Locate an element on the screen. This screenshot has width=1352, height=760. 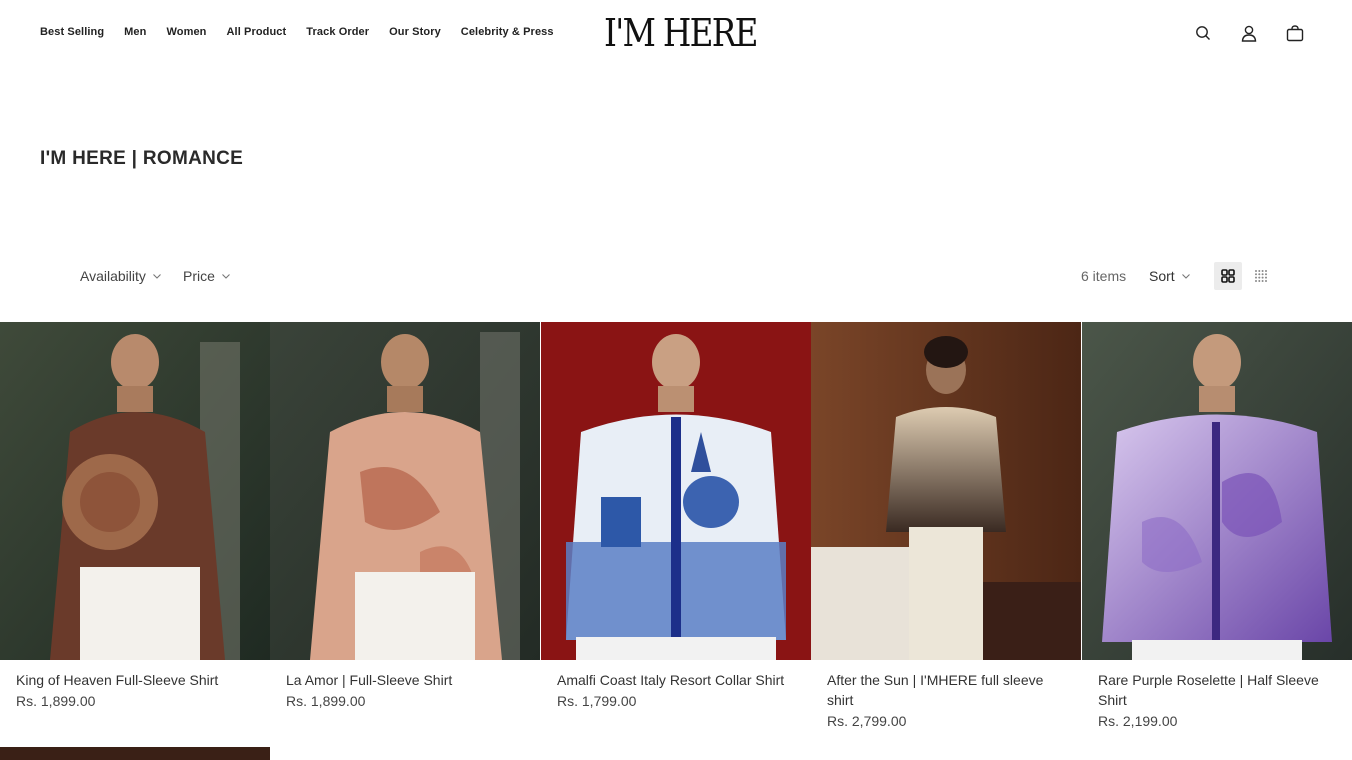
collection-toolbar: Availability Price 6 items Sort is located at coordinates (676, 277).